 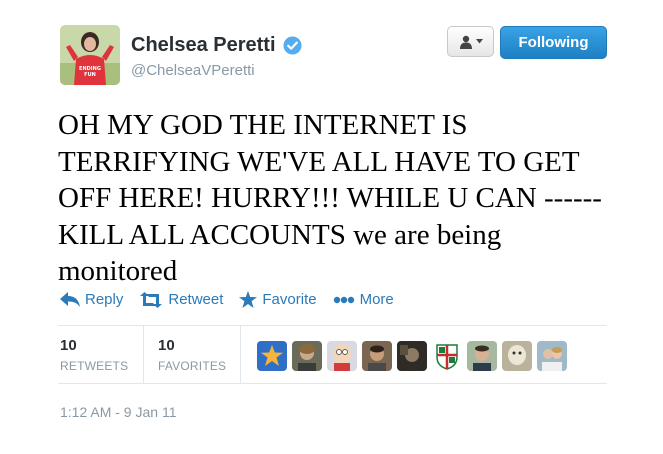 What do you see at coordinates (235, 299) in the screenshot?
I see `tweet-actions: Reply Retweet Favorite More` at bounding box center [235, 299].